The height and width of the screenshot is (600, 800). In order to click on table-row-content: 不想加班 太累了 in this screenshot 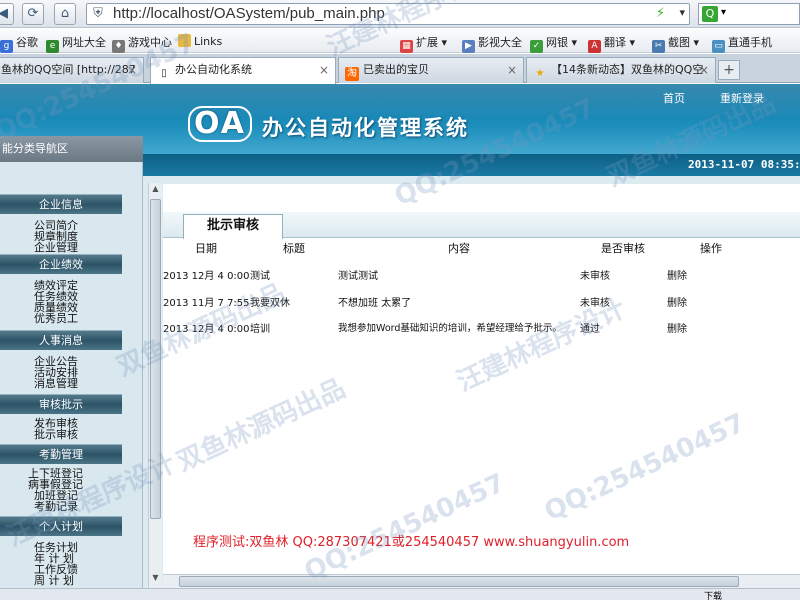, I will do `click(375, 303)`.